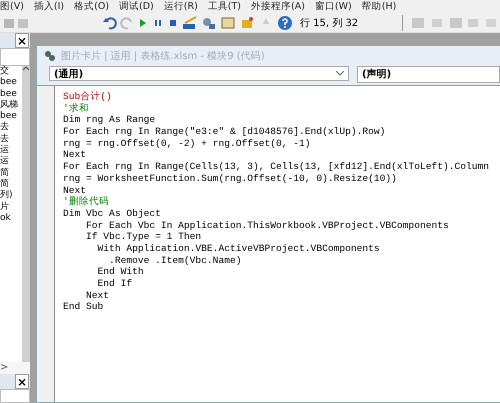 The height and width of the screenshot is (403, 500). Describe the element at coordinates (109, 120) in the screenshot. I see `code-line: Dim rng As Range` at that location.